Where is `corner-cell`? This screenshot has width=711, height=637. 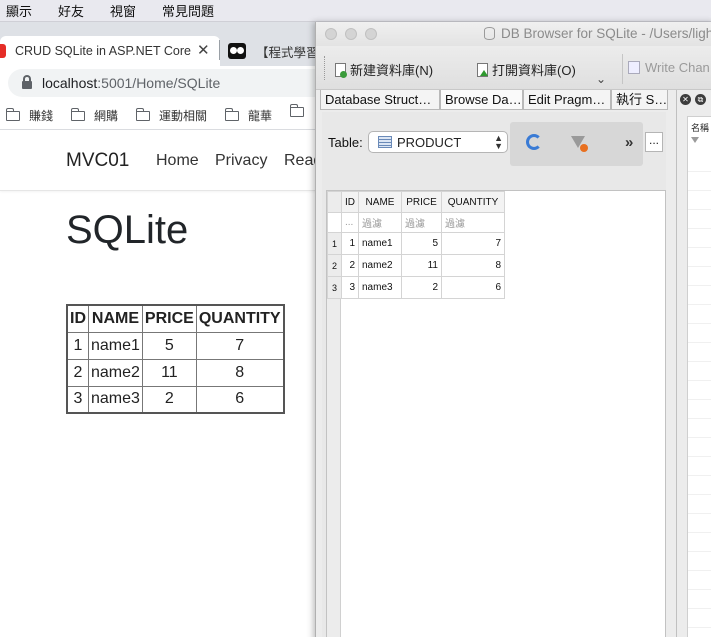 corner-cell is located at coordinates (334, 202).